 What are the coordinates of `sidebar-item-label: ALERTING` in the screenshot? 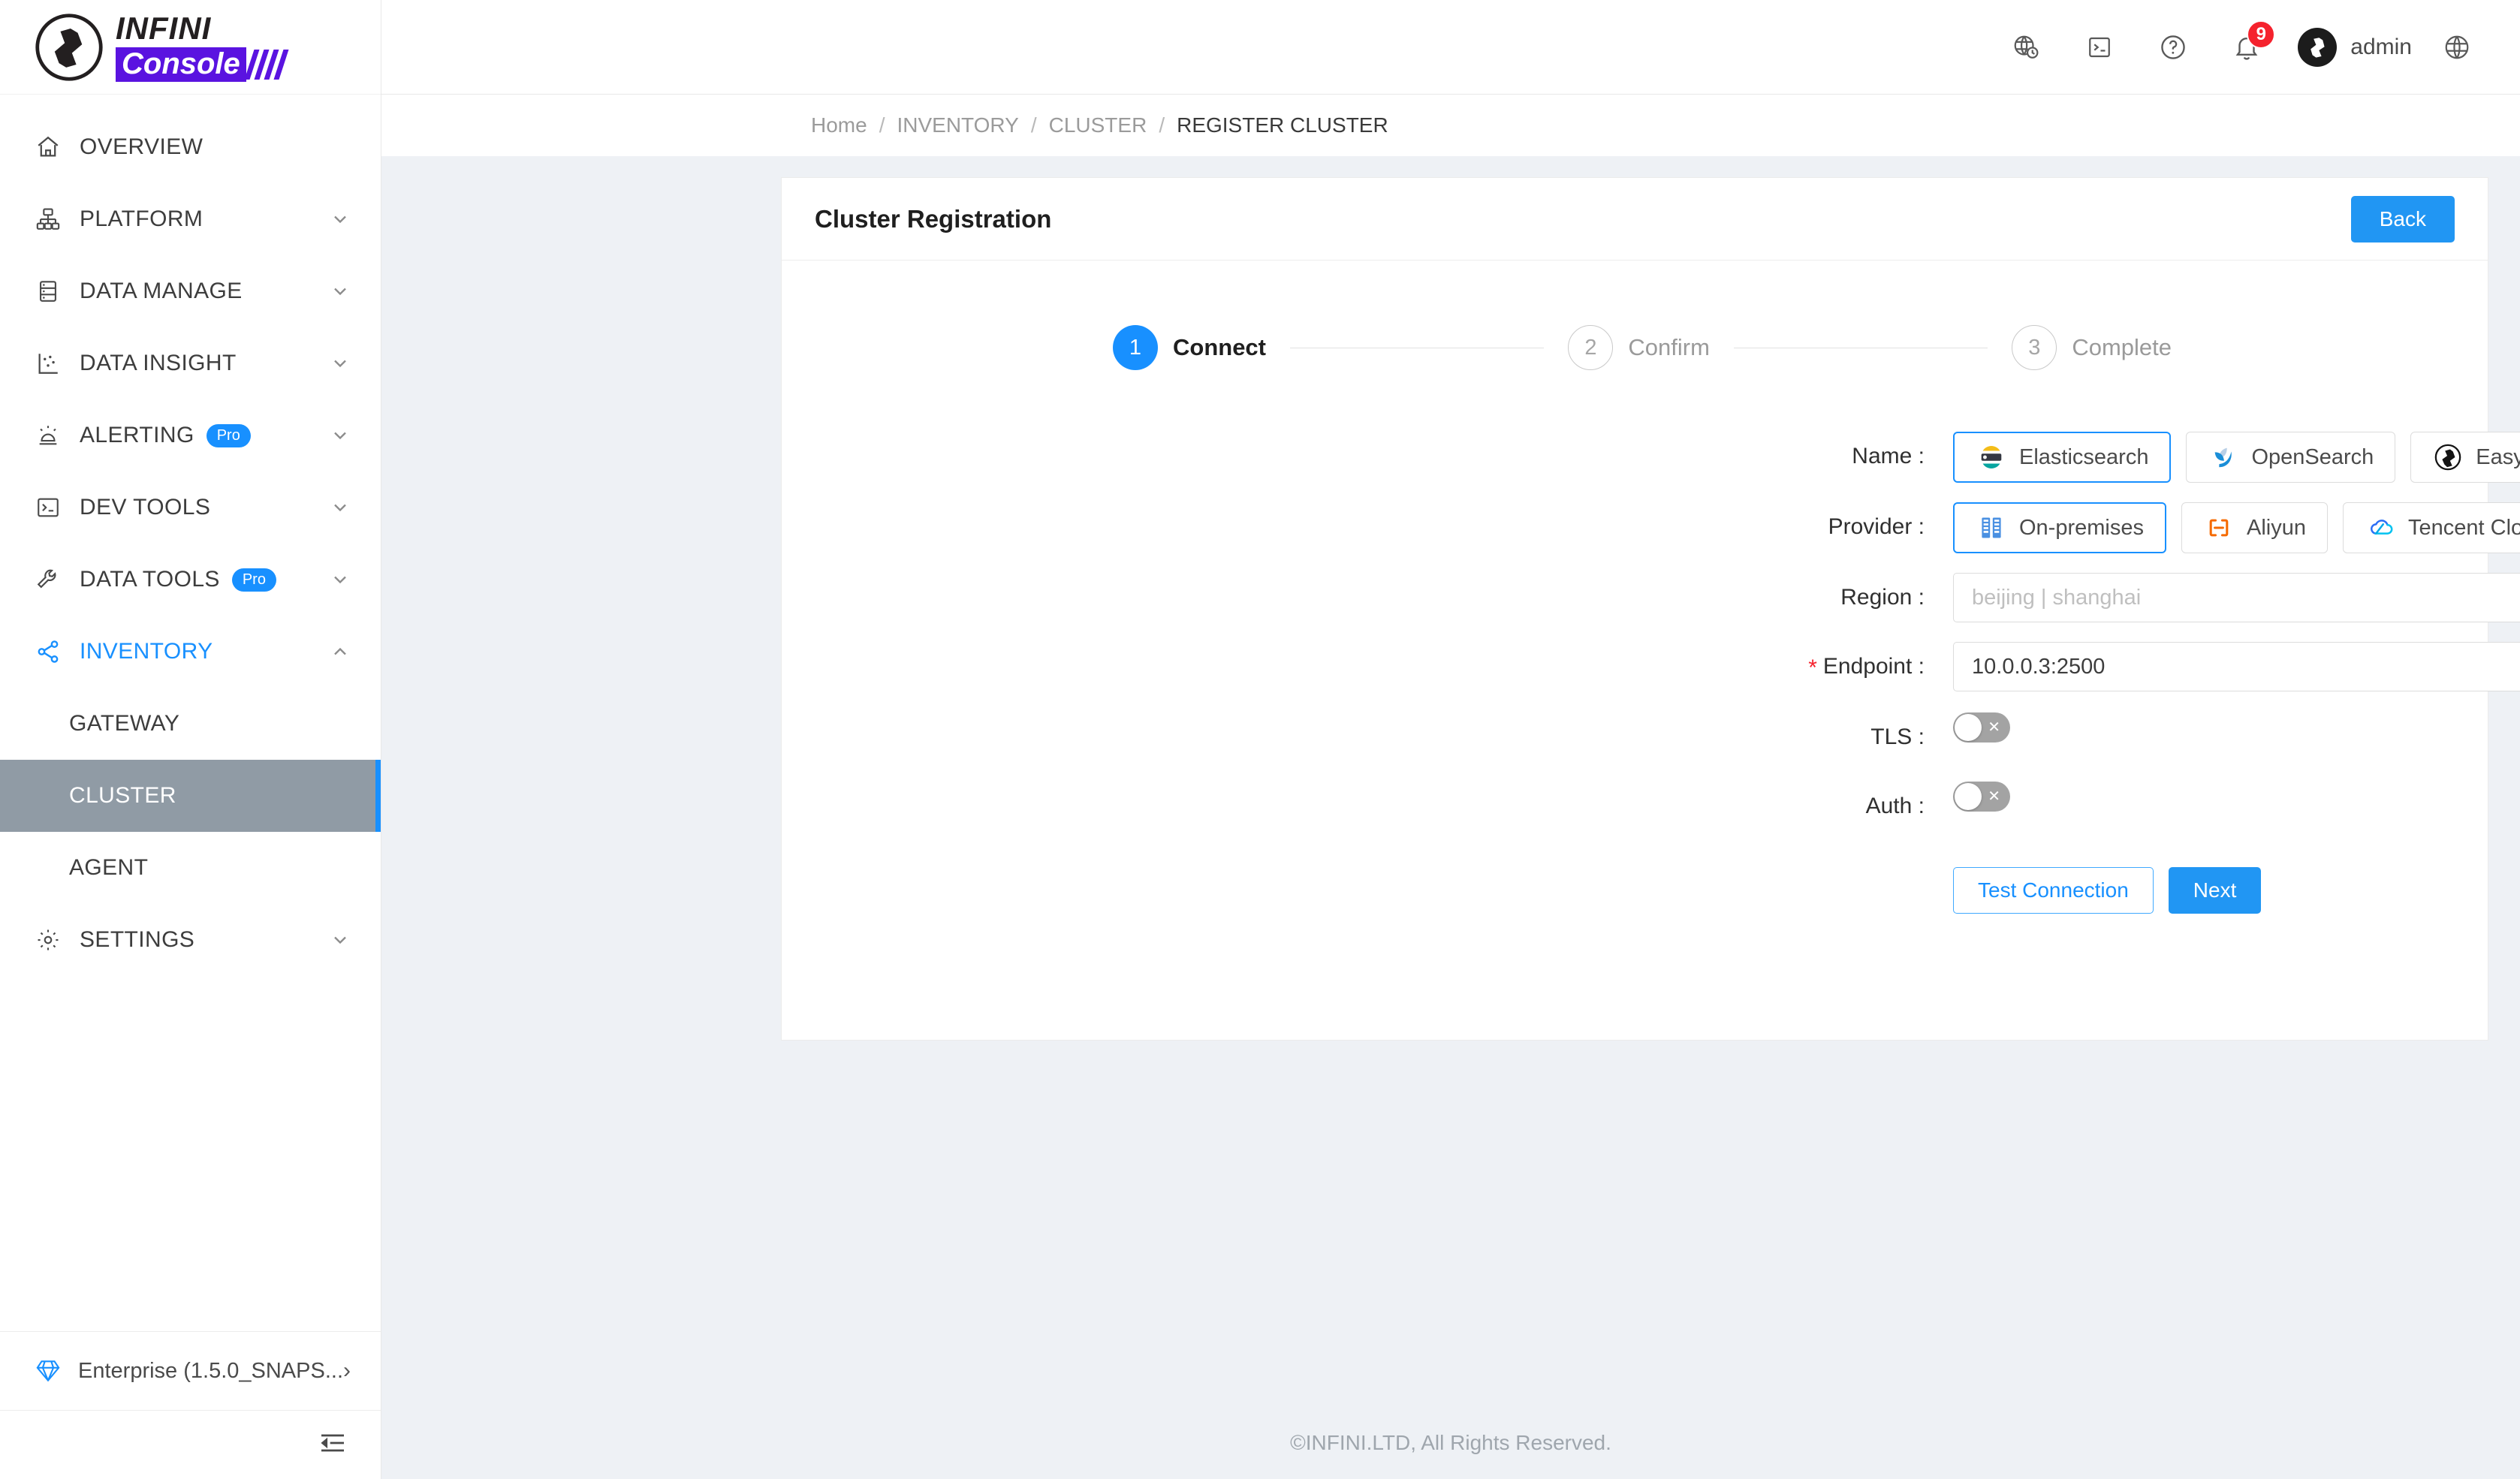 It's located at (137, 435).